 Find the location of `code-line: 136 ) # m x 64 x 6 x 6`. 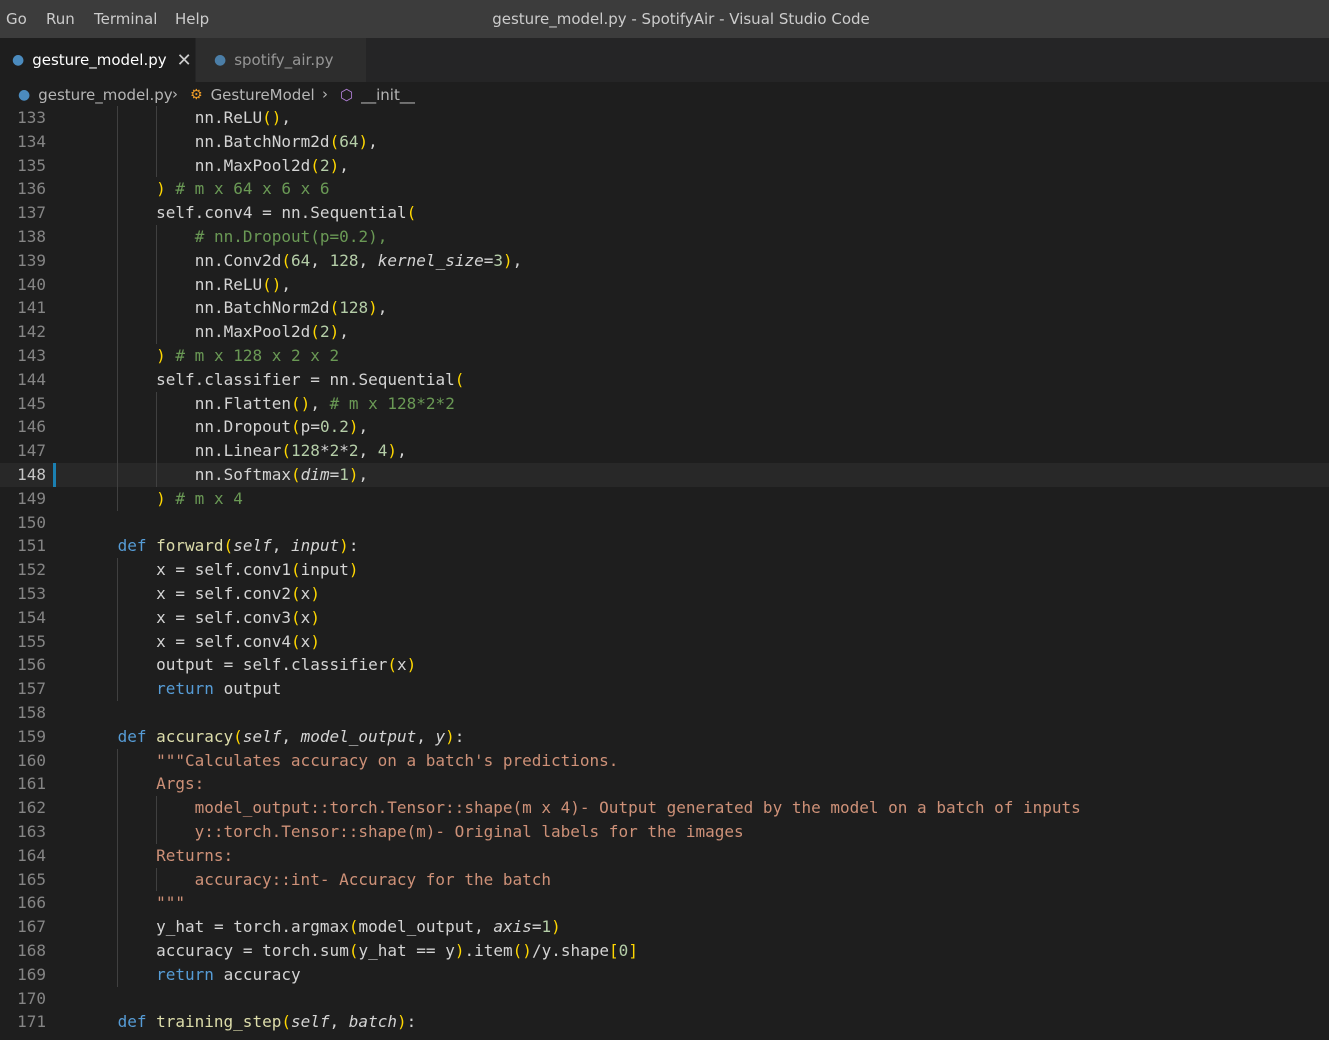

code-line: 136 ) # m x 64 x 6 x 6 is located at coordinates (664, 189).